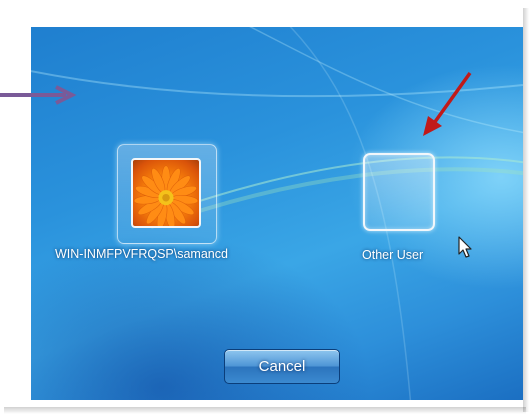 The height and width of the screenshot is (416, 529). I want to click on user-tile-samancd, so click(167, 194).